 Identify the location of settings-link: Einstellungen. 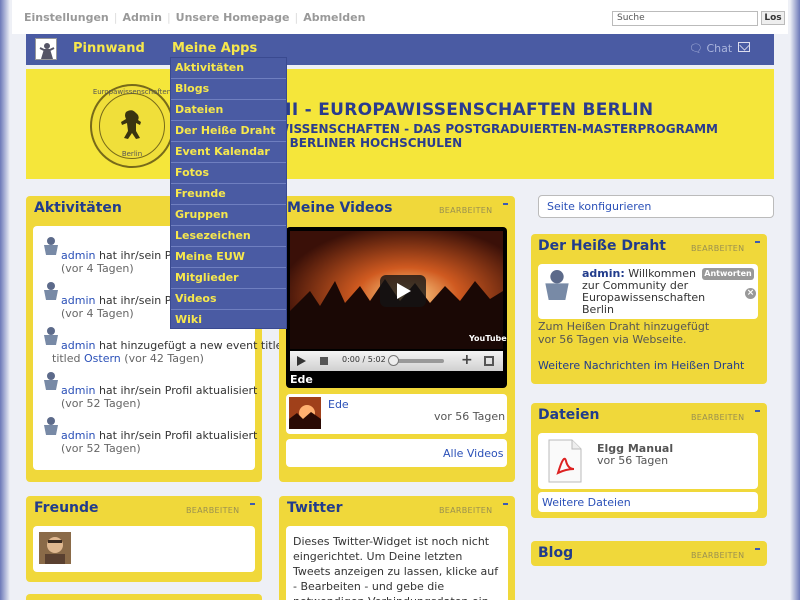
(66, 17).